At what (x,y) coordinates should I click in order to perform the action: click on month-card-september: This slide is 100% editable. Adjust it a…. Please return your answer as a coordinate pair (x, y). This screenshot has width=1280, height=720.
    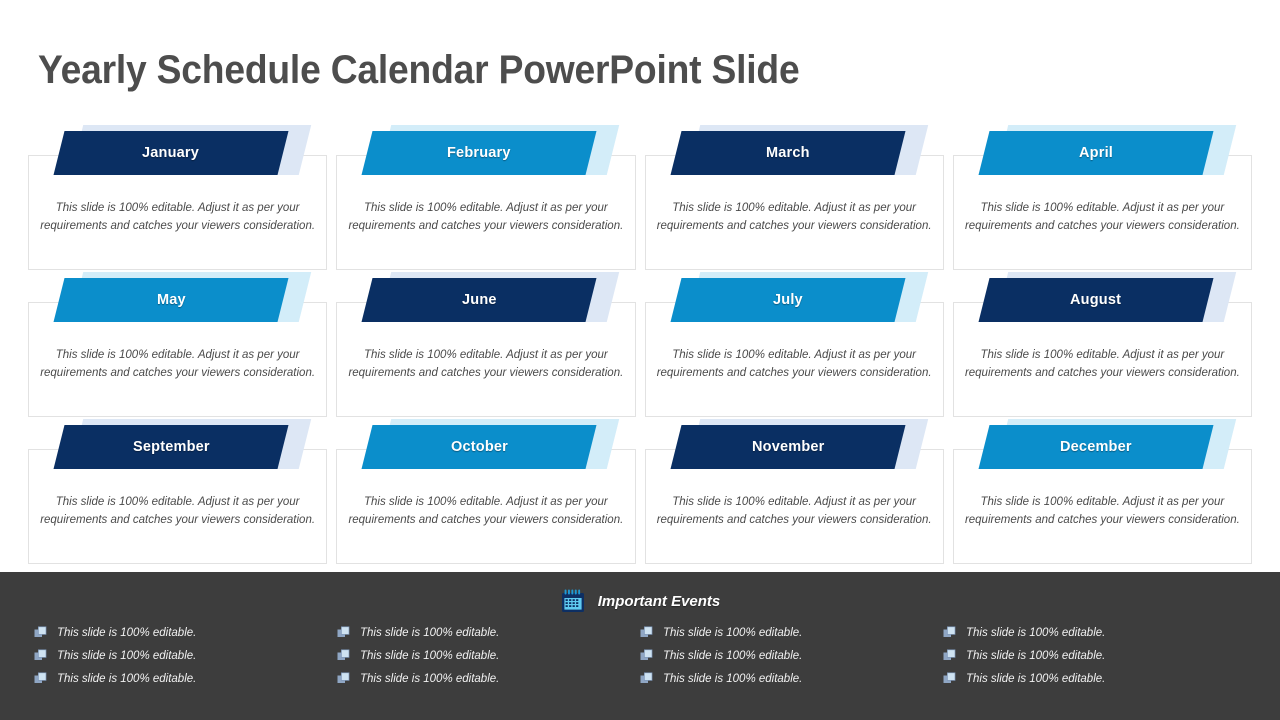
    Looking at the image, I should click on (178, 506).